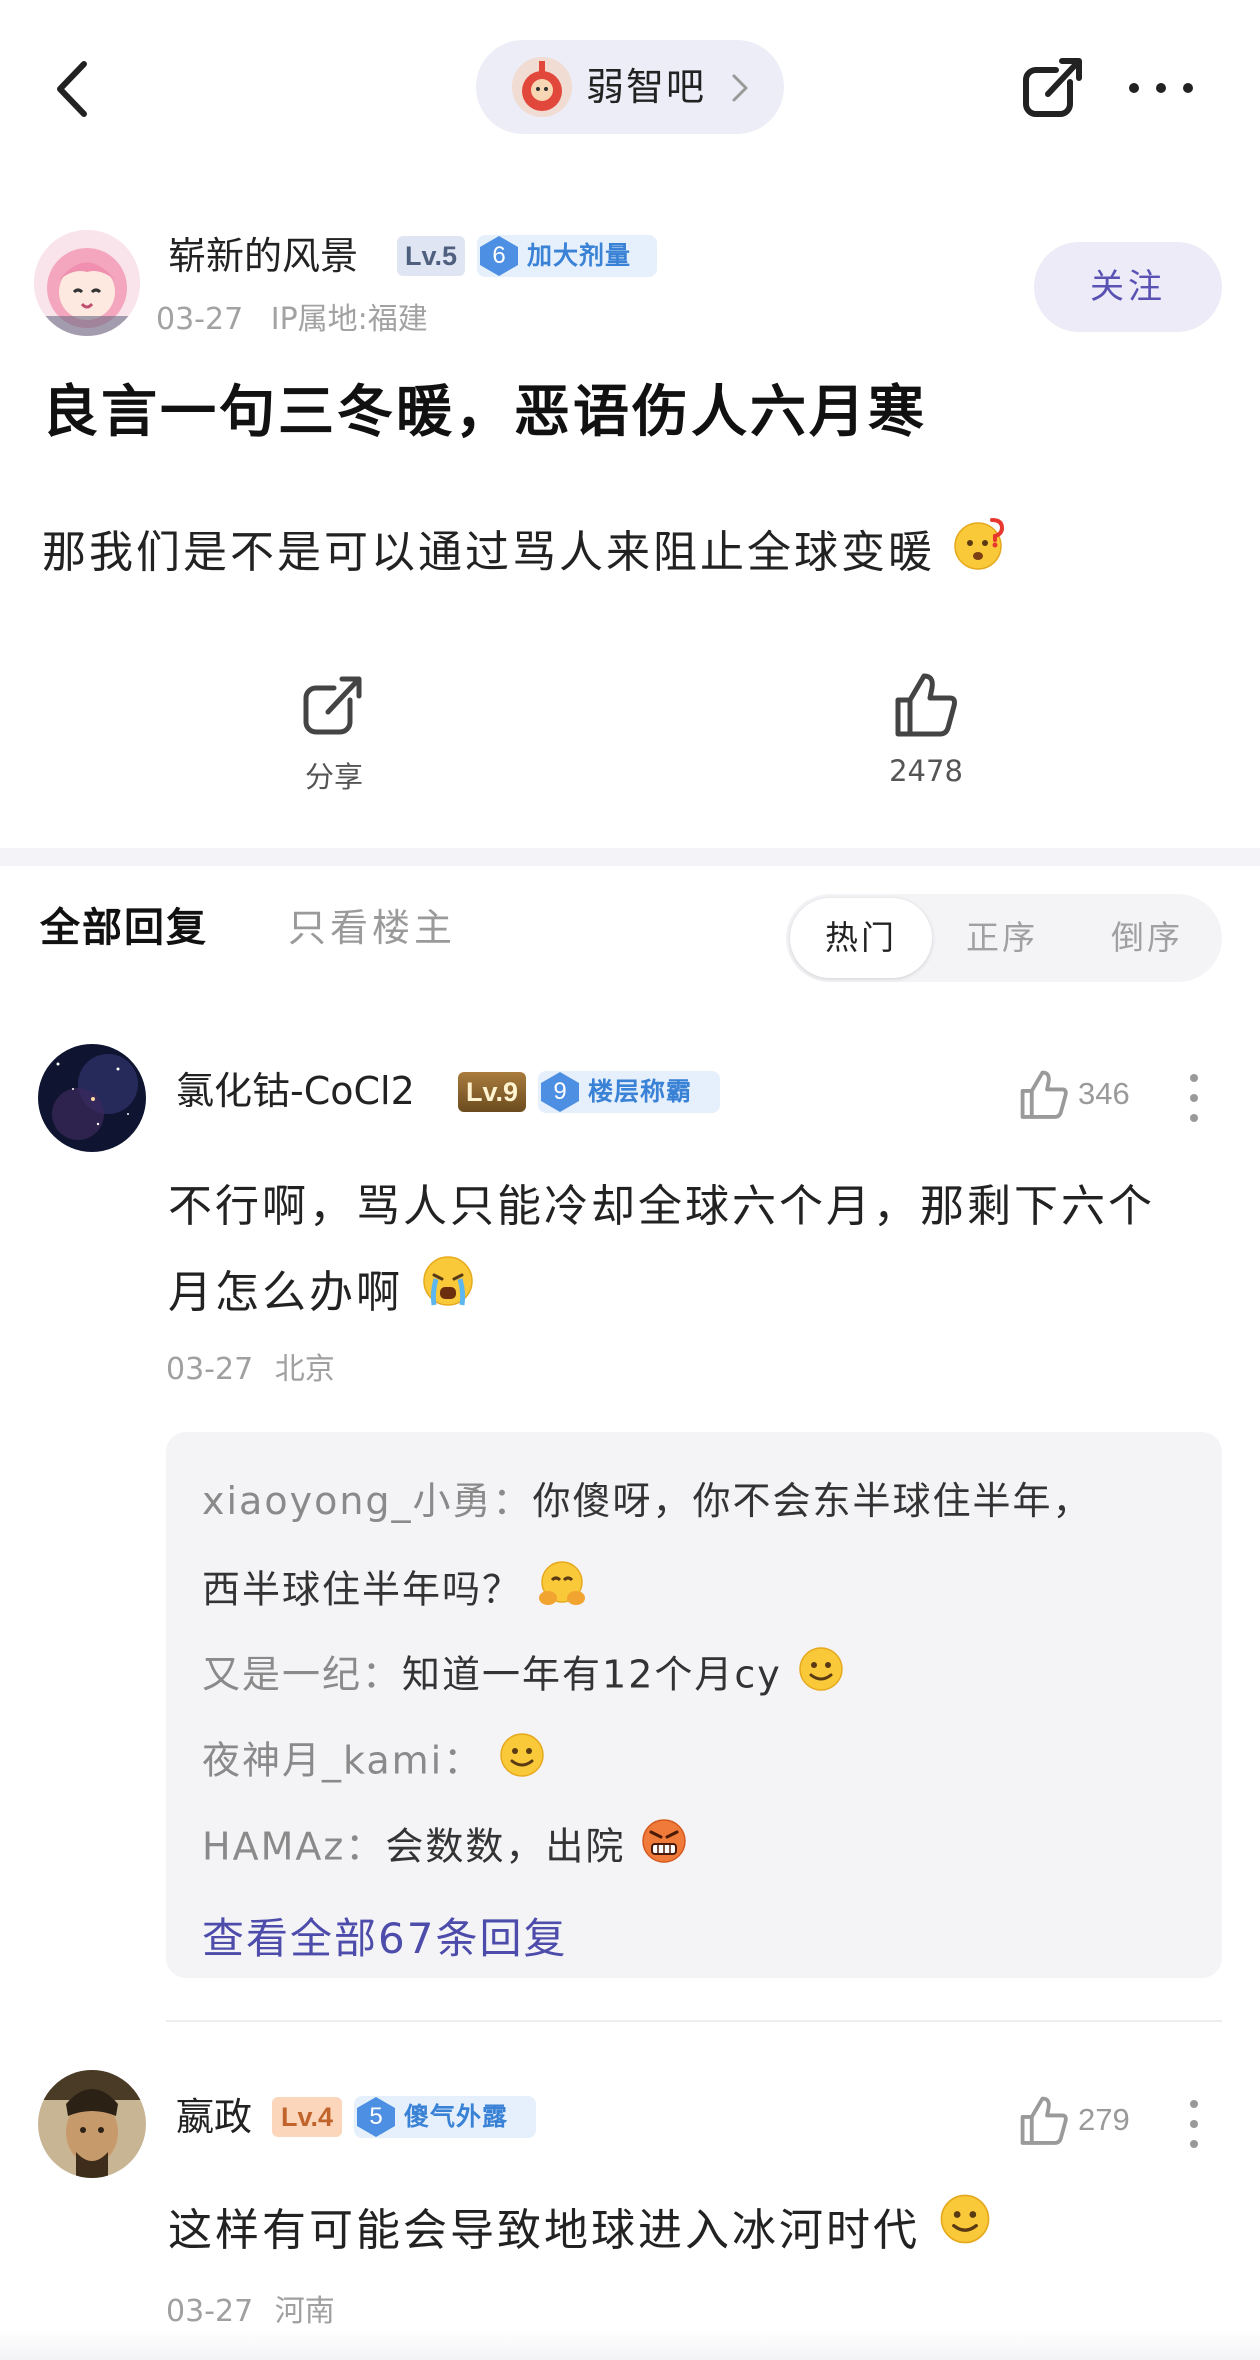 The image size is (1260, 2360). I want to click on sort-toggle: 热门 正序 倒序, so click(1004, 938).